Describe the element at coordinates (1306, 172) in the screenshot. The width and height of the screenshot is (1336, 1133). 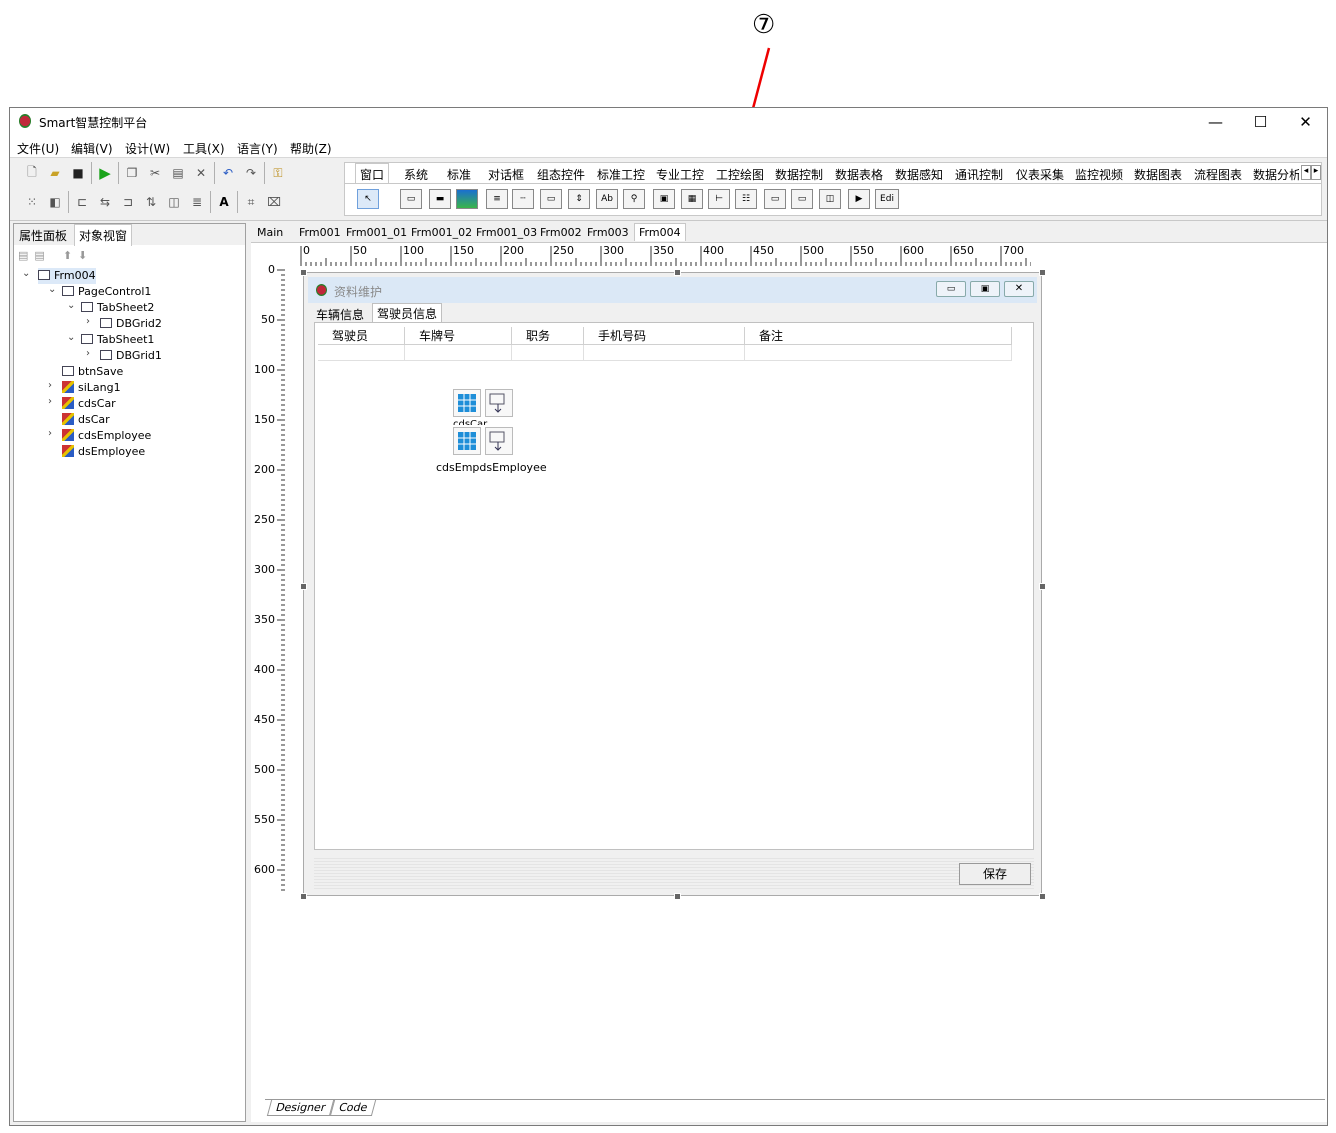
I see `palette-scroll-left-icon: ◂` at that location.